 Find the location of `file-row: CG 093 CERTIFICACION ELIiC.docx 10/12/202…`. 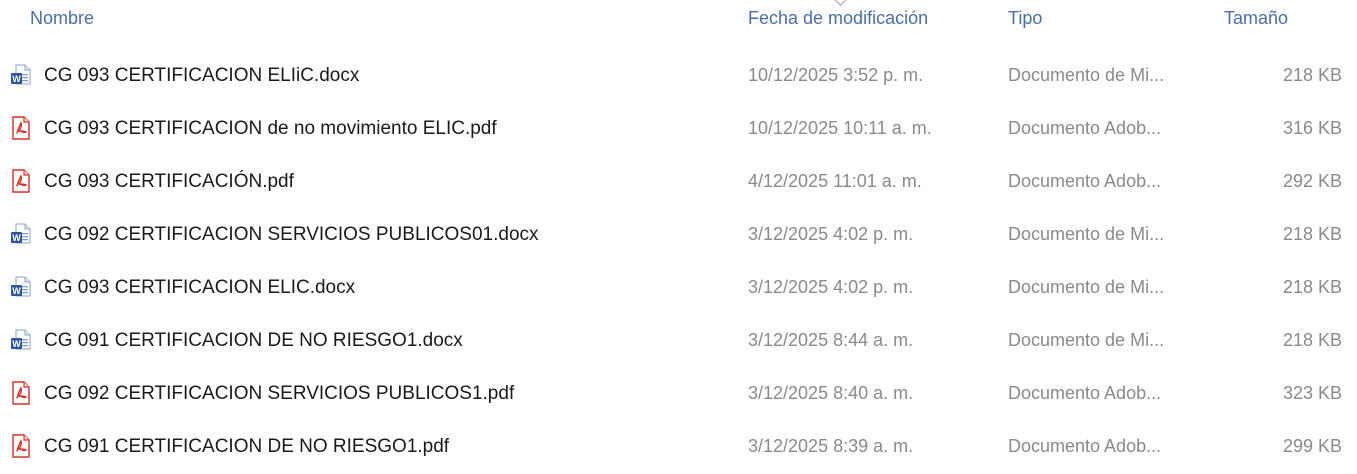

file-row: CG 093 CERTIFICACION ELIiC.docx 10/12/202… is located at coordinates (678, 76).